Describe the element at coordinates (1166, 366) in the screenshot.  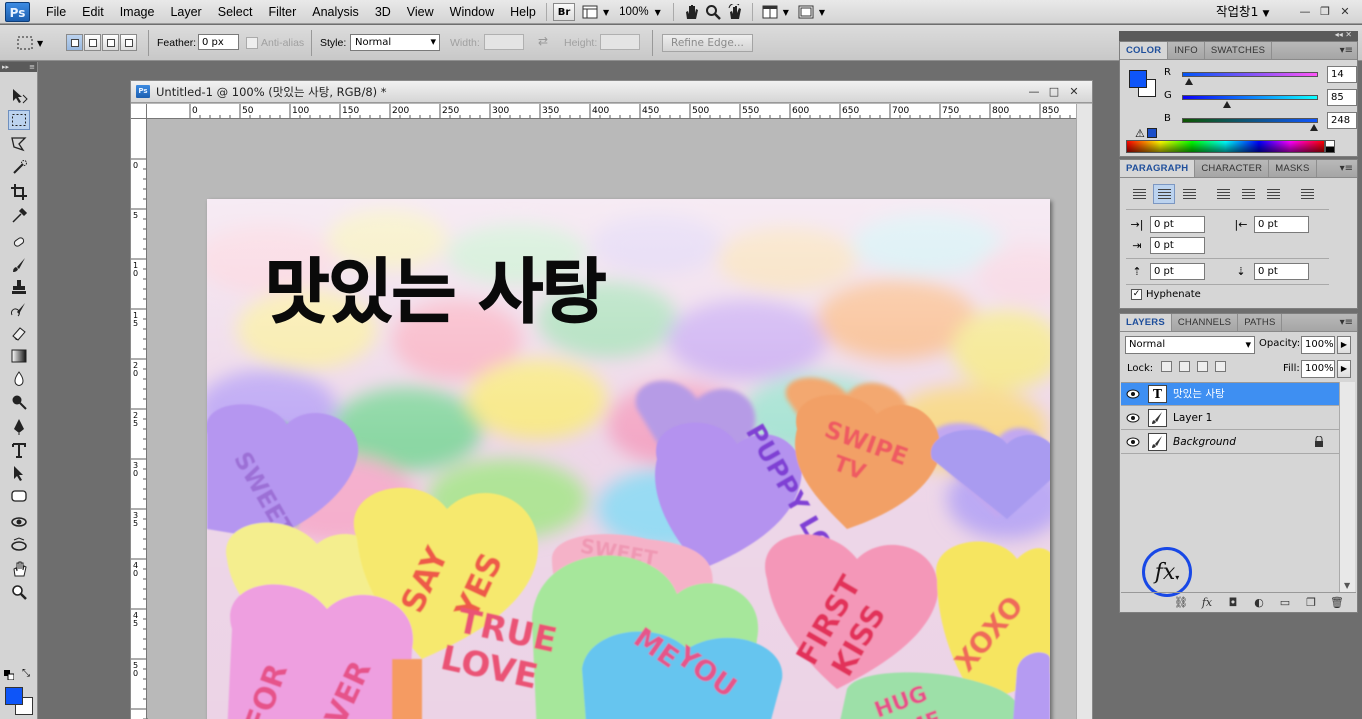
I see `lock-transparency-icon` at that location.